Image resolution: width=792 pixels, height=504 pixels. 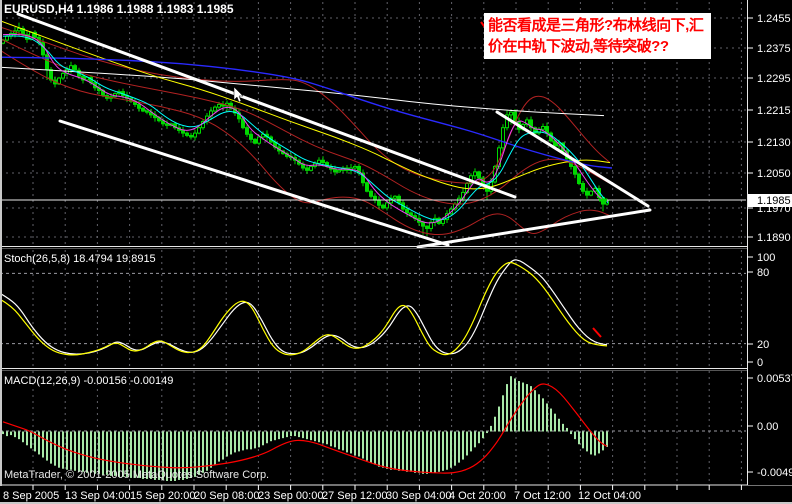 What do you see at coordinates (766, 258) in the screenshot?
I see `stoch-axis-label: 100` at bounding box center [766, 258].